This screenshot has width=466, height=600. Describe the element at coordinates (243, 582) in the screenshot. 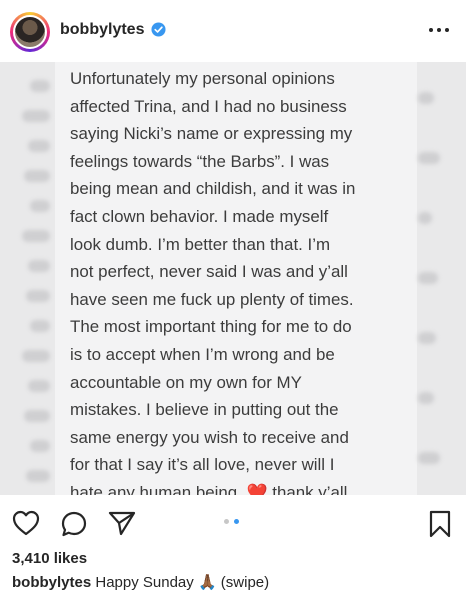

I see `caption-suffix: (swipe)` at that location.